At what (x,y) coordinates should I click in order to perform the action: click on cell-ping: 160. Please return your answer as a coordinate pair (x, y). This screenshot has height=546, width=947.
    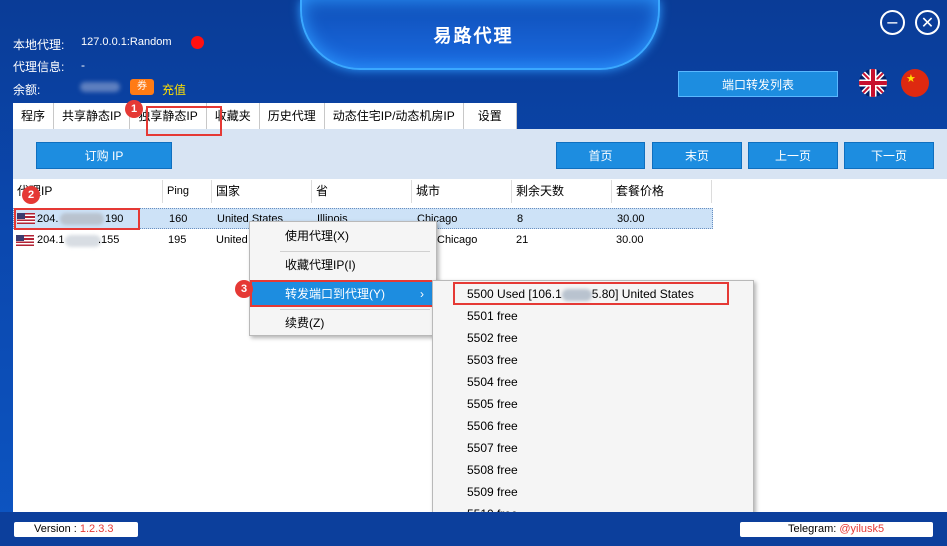
    Looking at the image, I should click on (178, 219).